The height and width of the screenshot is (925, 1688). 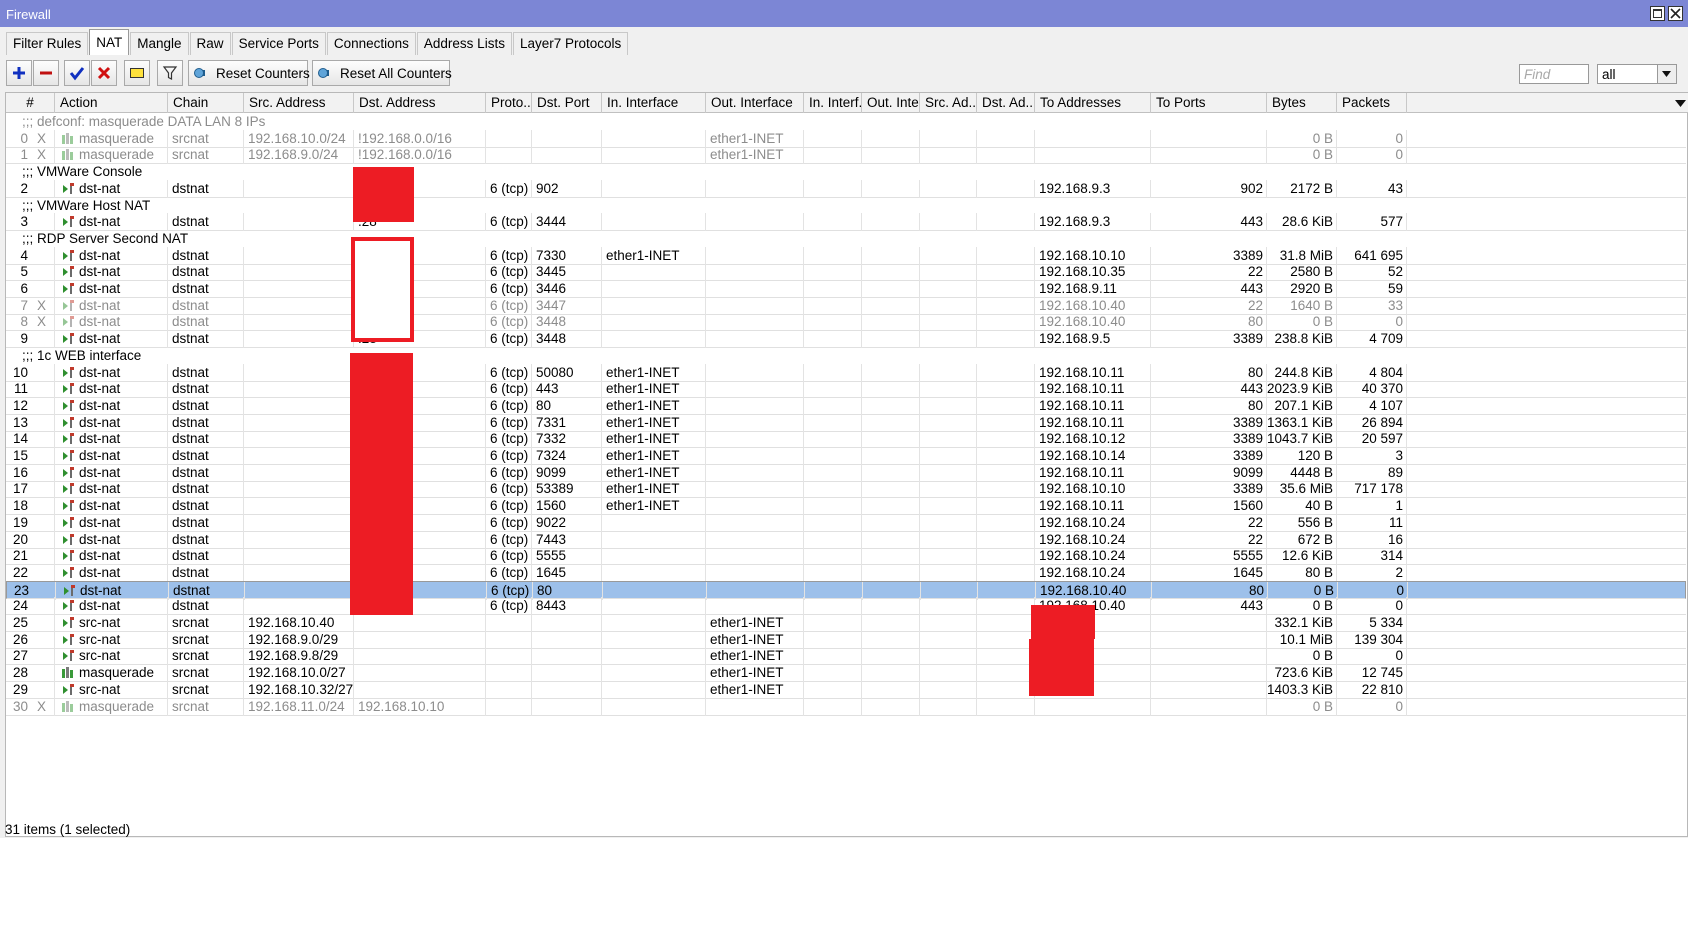 What do you see at coordinates (46, 73) in the screenshot?
I see `remove-button` at bounding box center [46, 73].